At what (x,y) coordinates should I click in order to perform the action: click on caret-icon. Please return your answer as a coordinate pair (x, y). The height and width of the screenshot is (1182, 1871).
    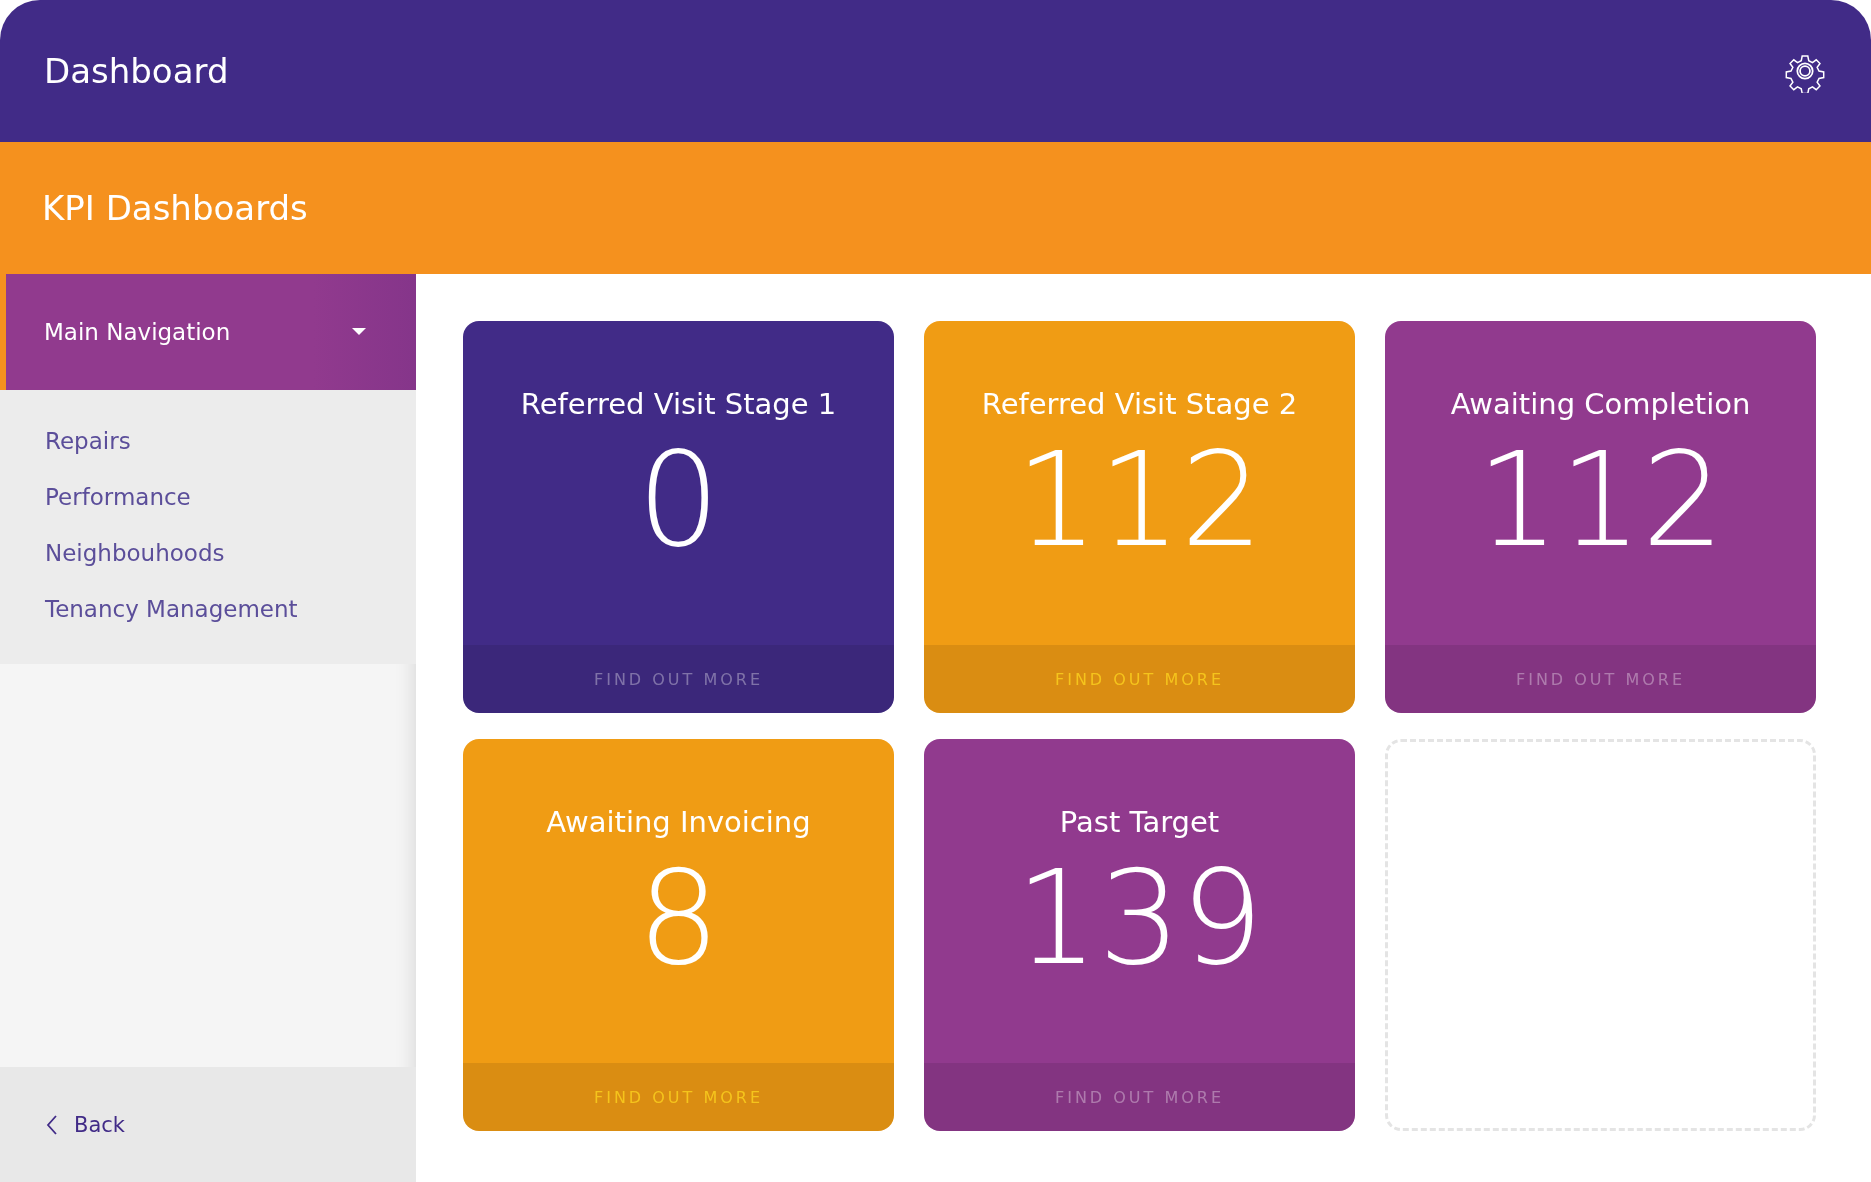
    Looking at the image, I should click on (359, 332).